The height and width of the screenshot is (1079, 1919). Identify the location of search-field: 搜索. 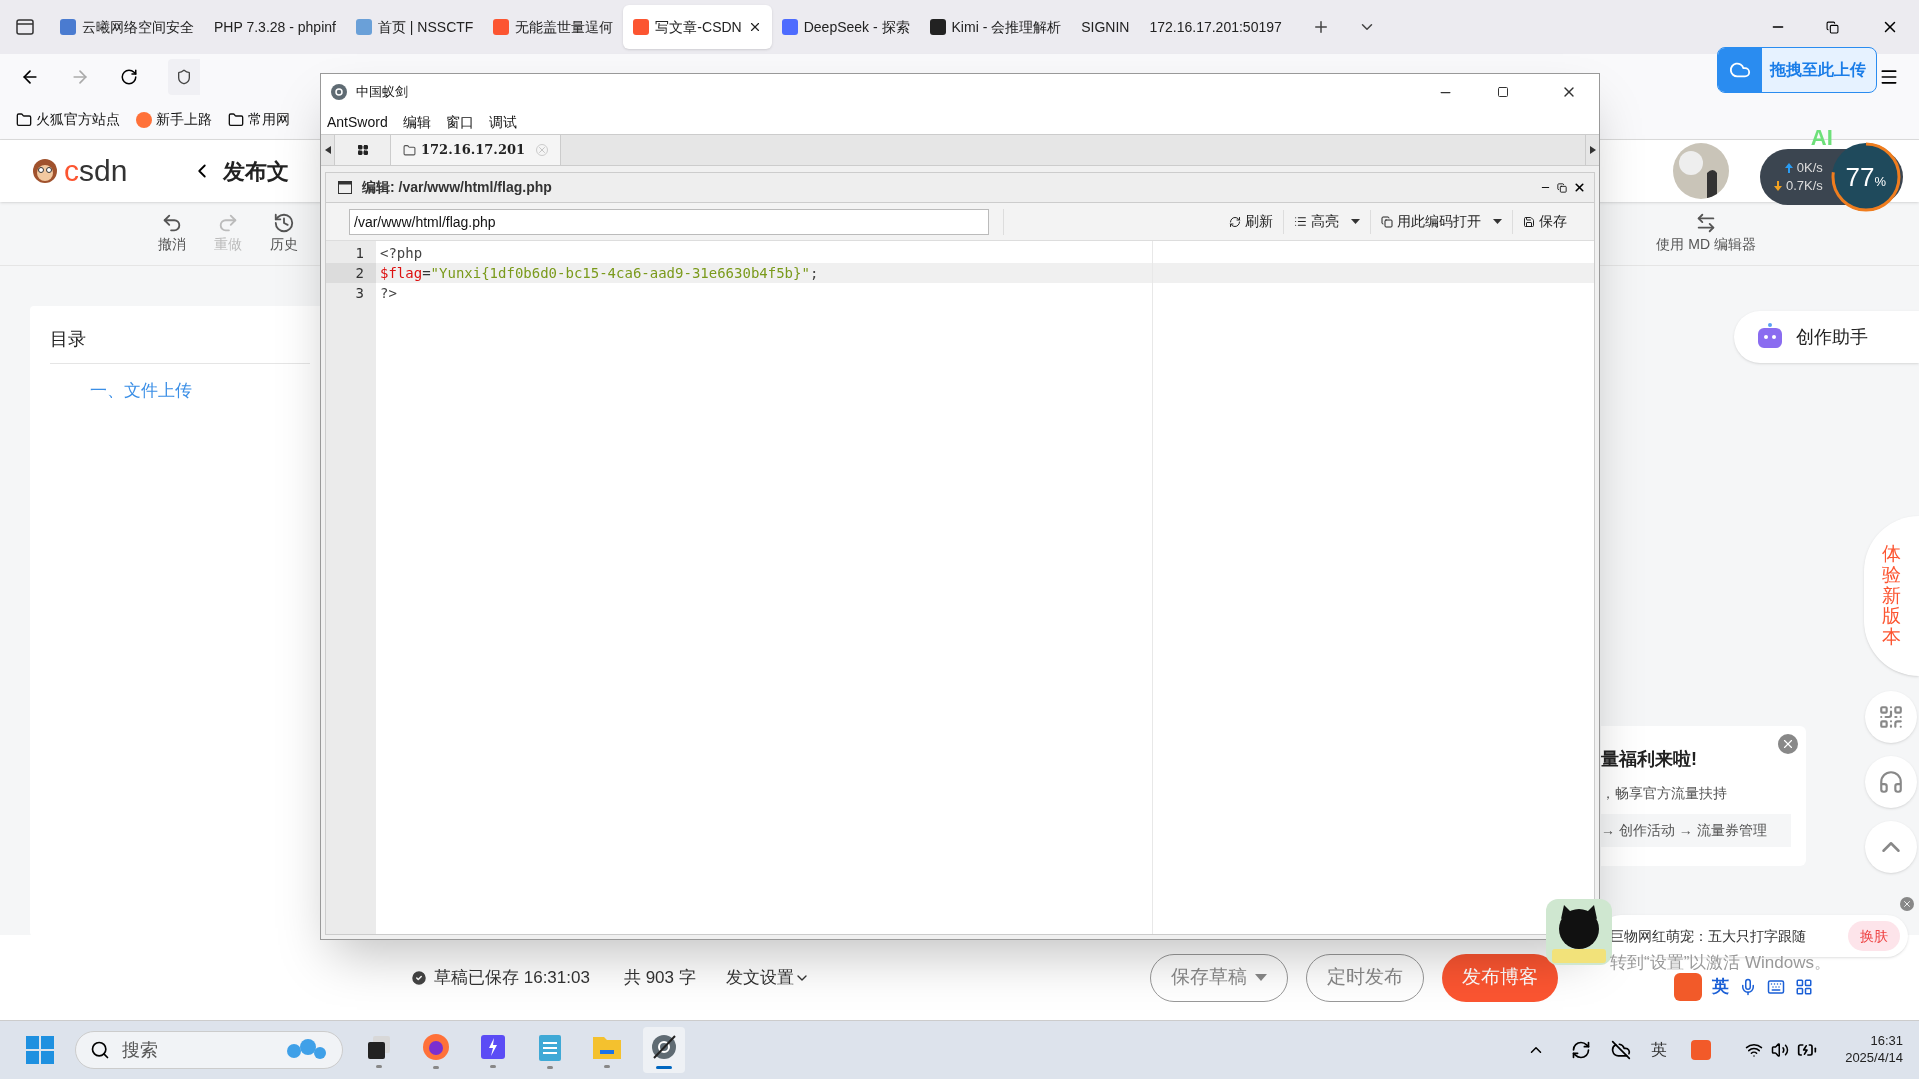
(209, 1050).